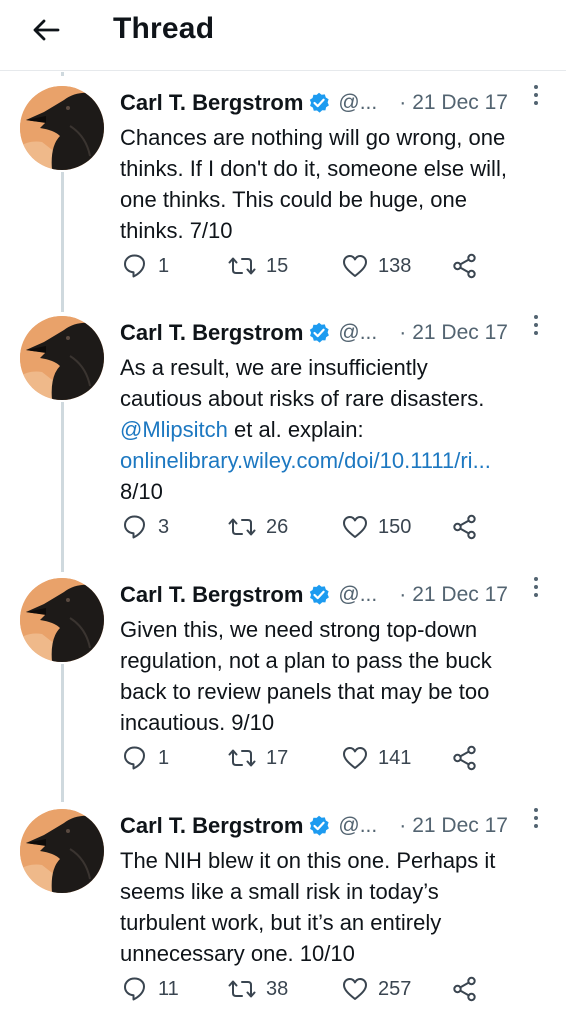 The width and height of the screenshot is (566, 1020). Describe the element at coordinates (395, 988) in the screenshot. I see `like-count: 257` at that location.